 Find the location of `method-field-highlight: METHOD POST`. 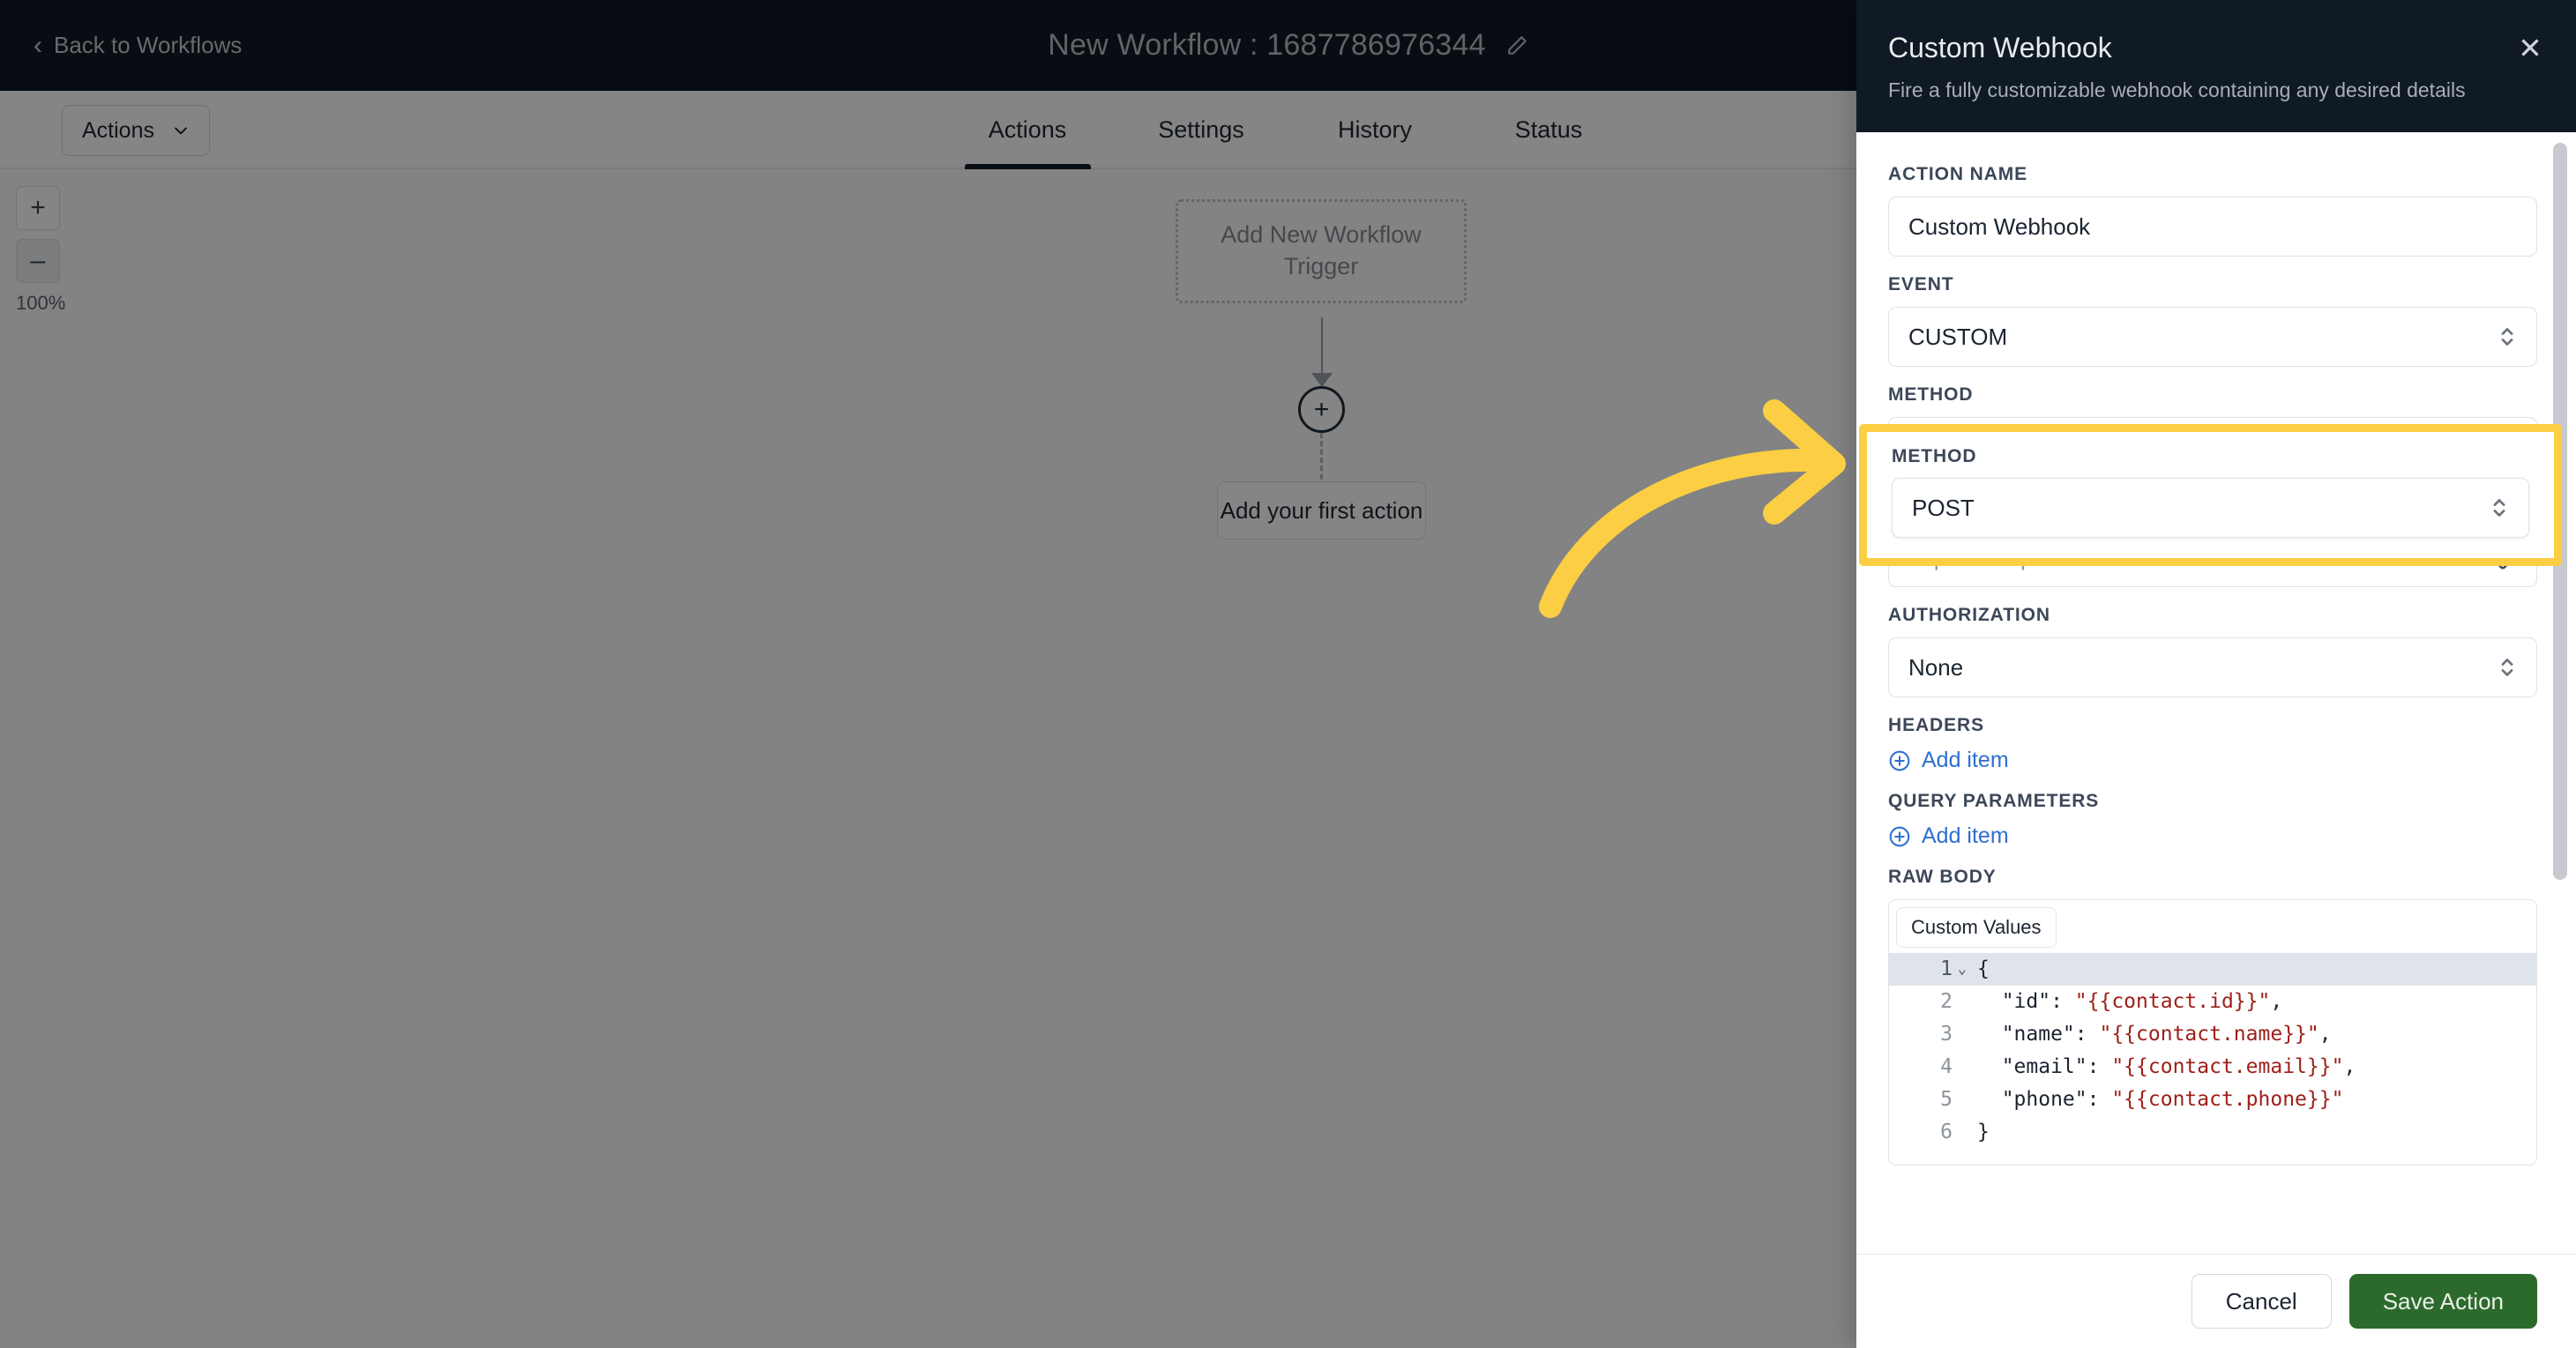

method-field-highlight: METHOD POST is located at coordinates (2210, 495).